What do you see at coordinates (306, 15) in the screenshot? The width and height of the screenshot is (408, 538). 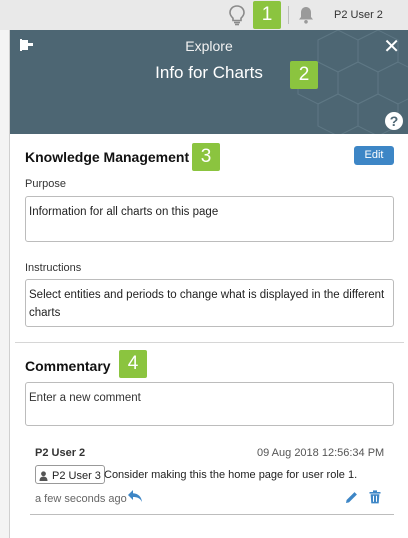 I see `bell-icon` at bounding box center [306, 15].